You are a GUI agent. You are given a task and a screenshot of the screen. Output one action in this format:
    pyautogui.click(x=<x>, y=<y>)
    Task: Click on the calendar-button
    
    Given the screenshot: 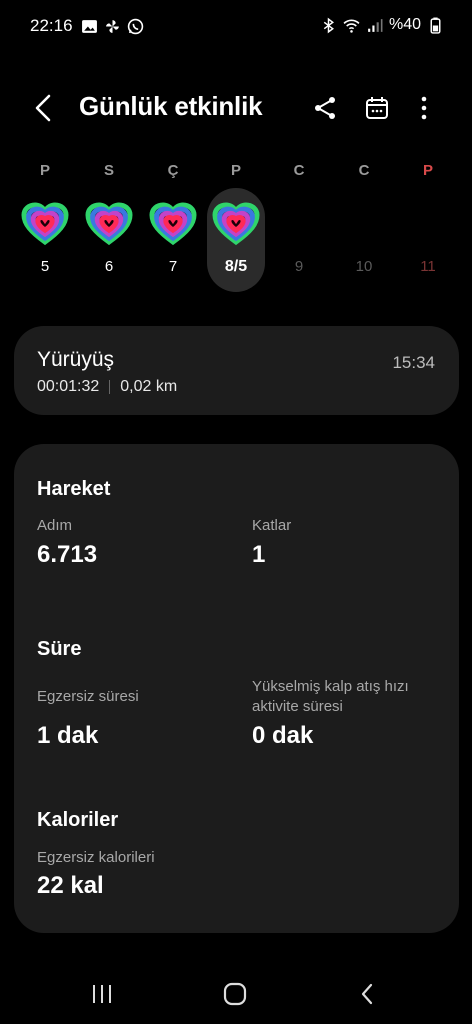 What is the action you would take?
    pyautogui.click(x=377, y=108)
    